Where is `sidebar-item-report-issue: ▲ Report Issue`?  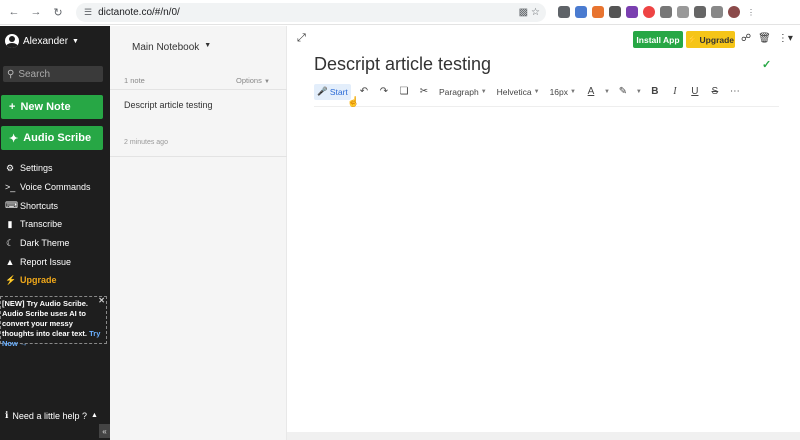 sidebar-item-report-issue: ▲ Report Issue is located at coordinates (48, 261).